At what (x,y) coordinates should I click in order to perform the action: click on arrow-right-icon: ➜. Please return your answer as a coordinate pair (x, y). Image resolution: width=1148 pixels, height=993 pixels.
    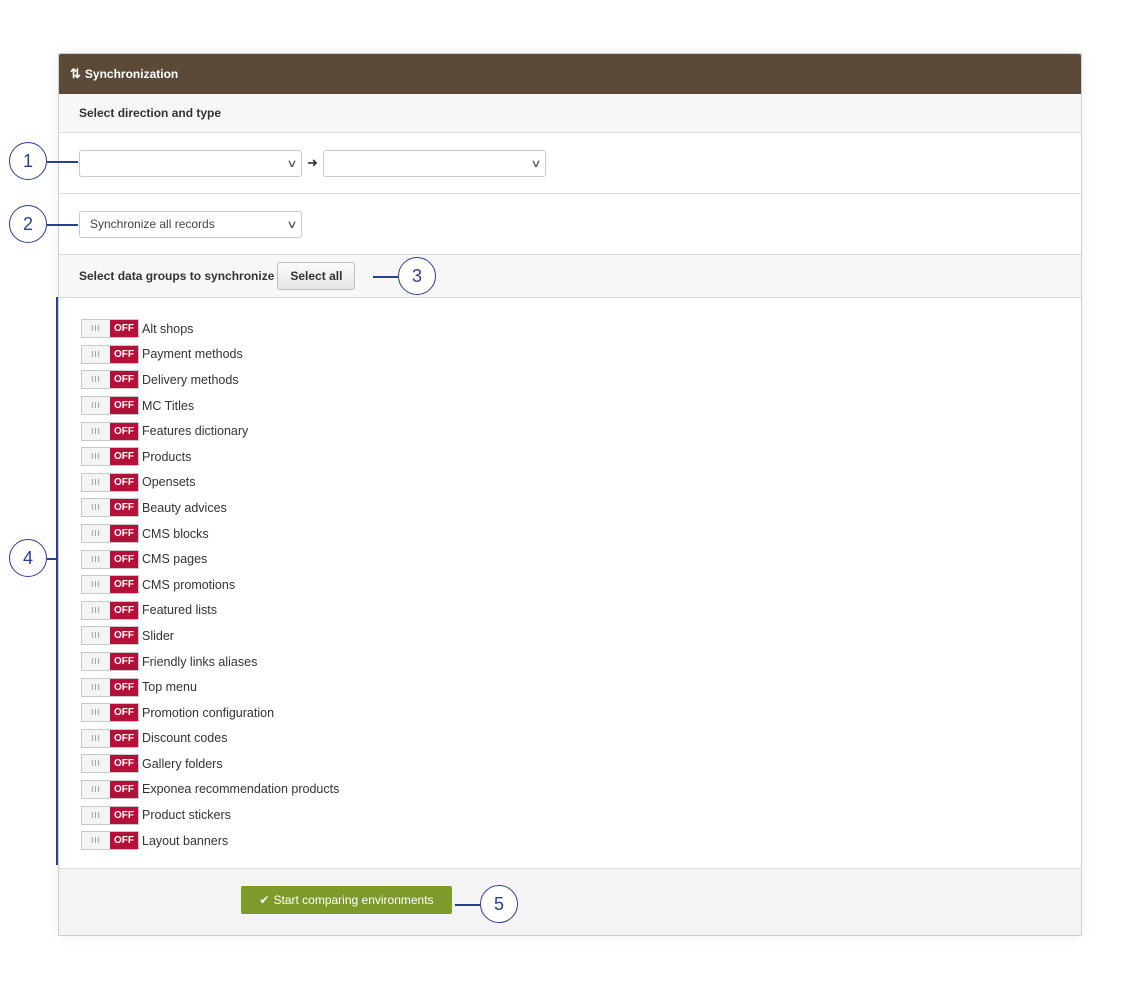
    Looking at the image, I should click on (312, 162).